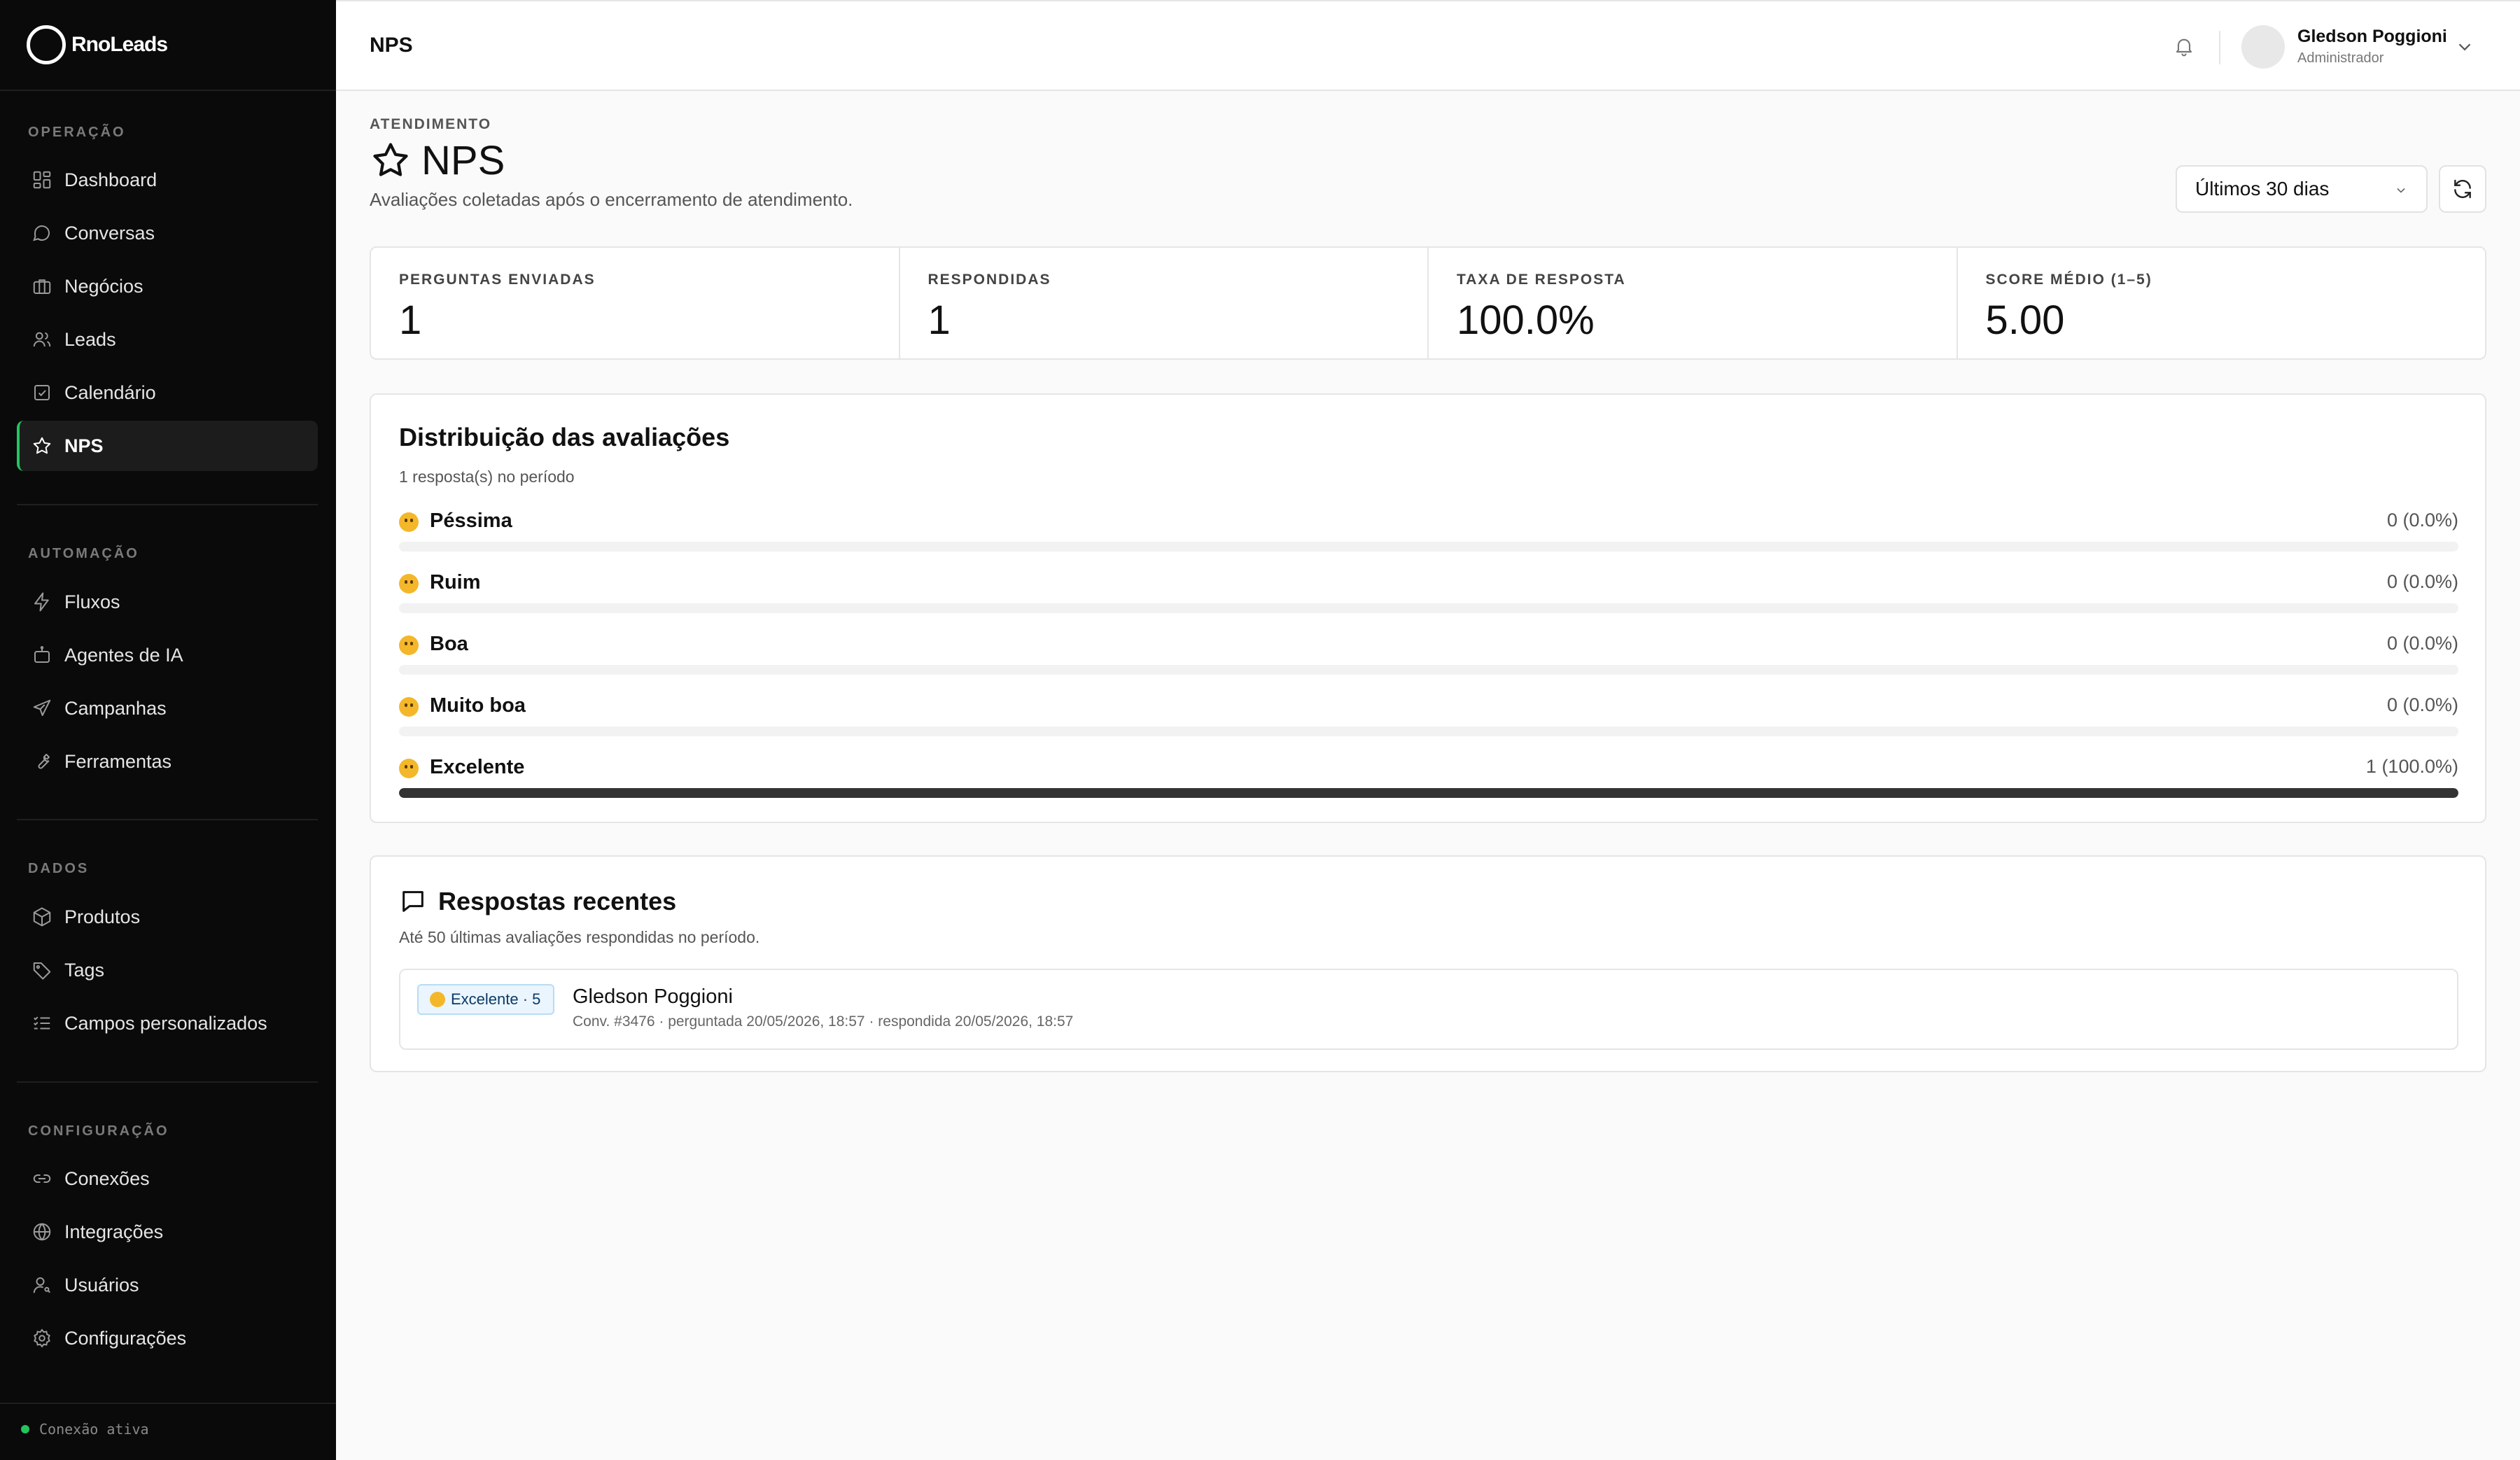  What do you see at coordinates (564, 437) in the screenshot?
I see `distribution-title: Distribuição das avaliações` at bounding box center [564, 437].